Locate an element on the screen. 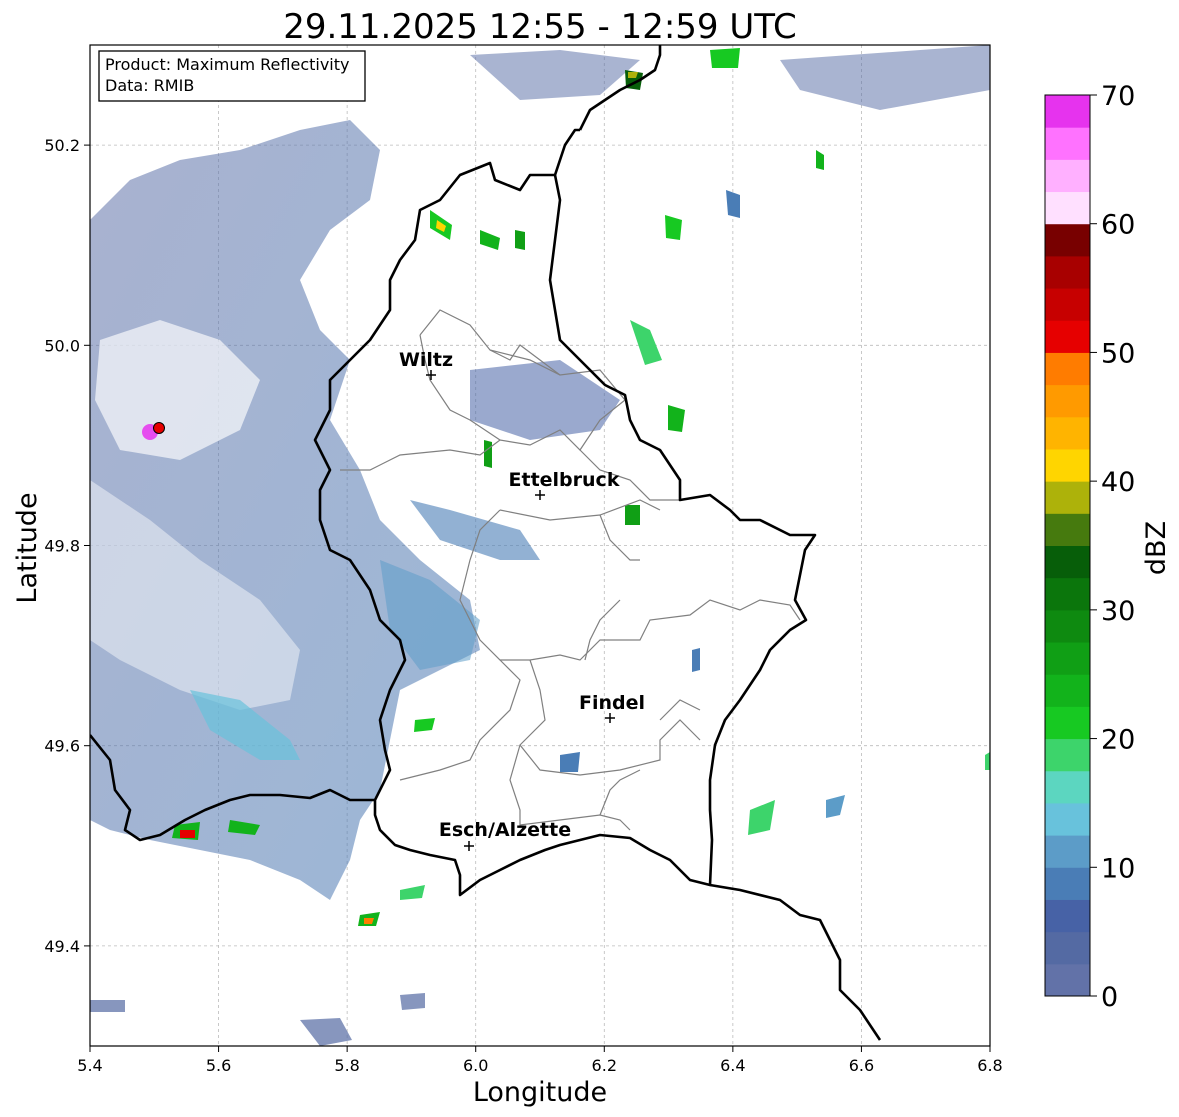  colorbar-tick-label: 50 is located at coordinates (1118, 353).